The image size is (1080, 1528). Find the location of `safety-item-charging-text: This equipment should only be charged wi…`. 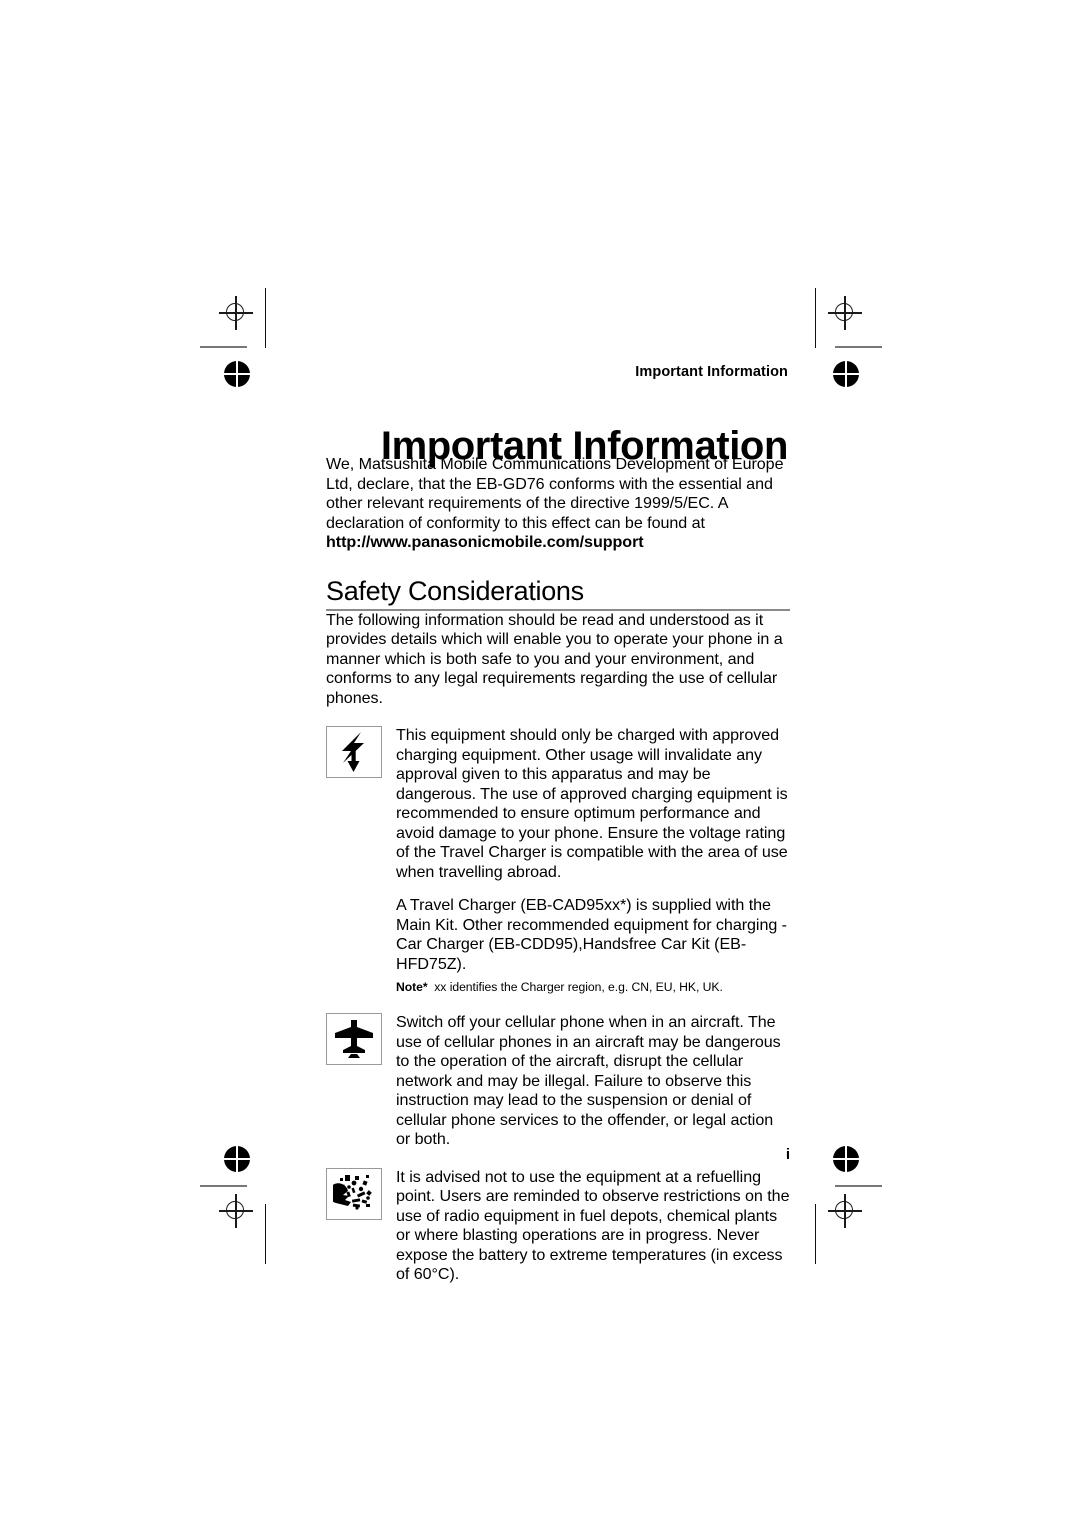

safety-item-charging-text: This equipment should only be charged wi… is located at coordinates (593, 860).